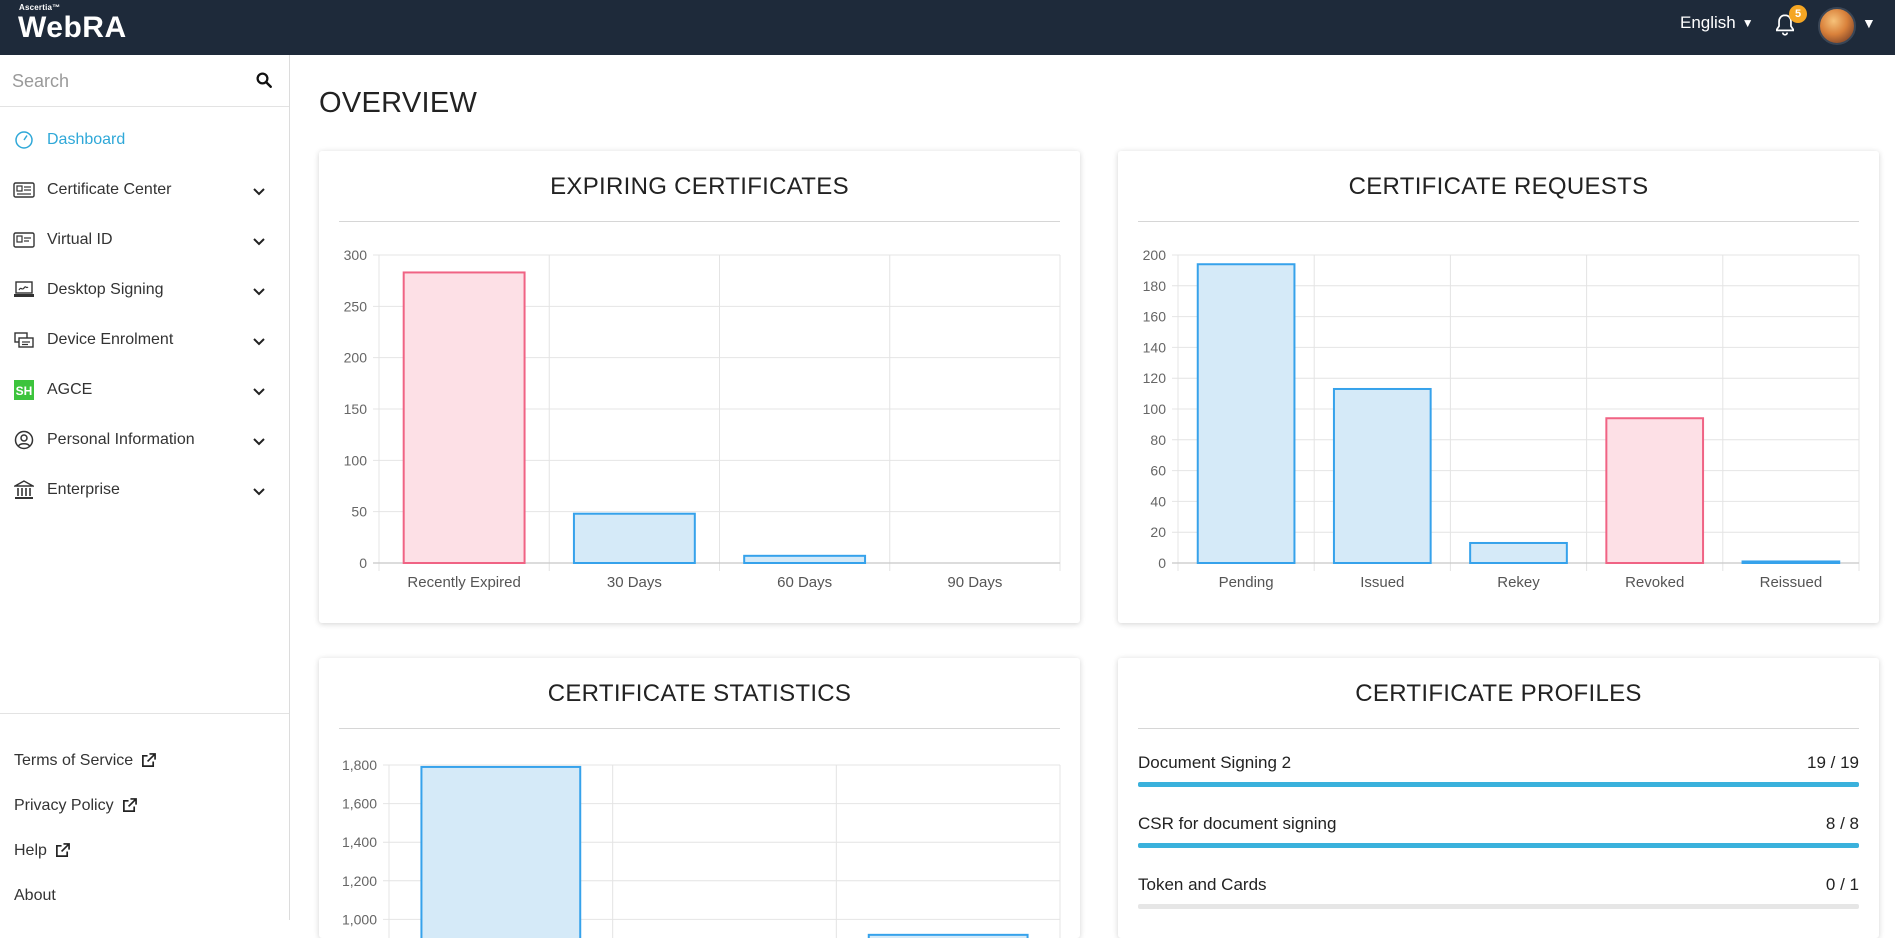  Describe the element at coordinates (1498, 895) in the screenshot. I see `profile-row: Token and Cards 0 / 1` at that location.